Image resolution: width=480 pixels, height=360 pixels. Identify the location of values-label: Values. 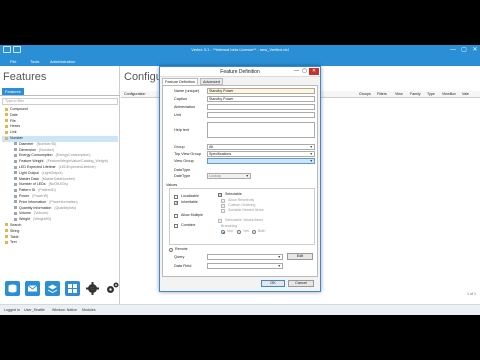
(172, 185).